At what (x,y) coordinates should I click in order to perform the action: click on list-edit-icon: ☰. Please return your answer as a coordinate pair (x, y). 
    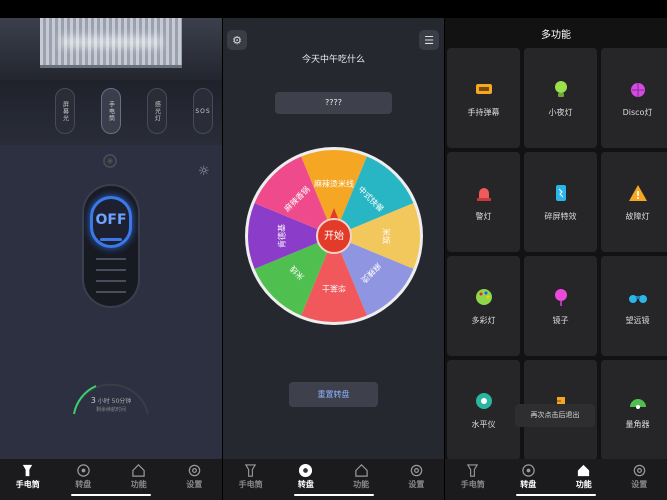
    Looking at the image, I should click on (429, 40).